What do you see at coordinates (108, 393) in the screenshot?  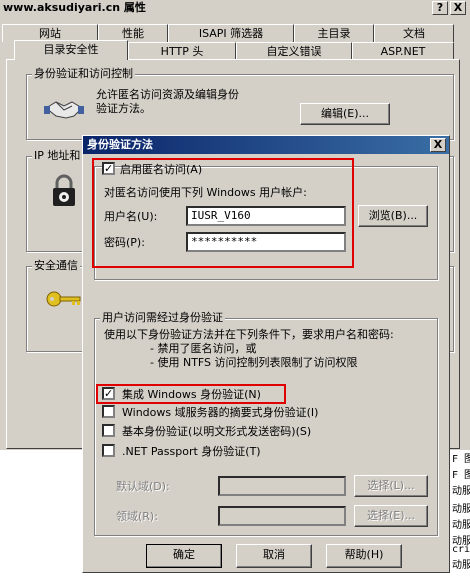 I see `integrated-windows-checkbox: ✓` at bounding box center [108, 393].